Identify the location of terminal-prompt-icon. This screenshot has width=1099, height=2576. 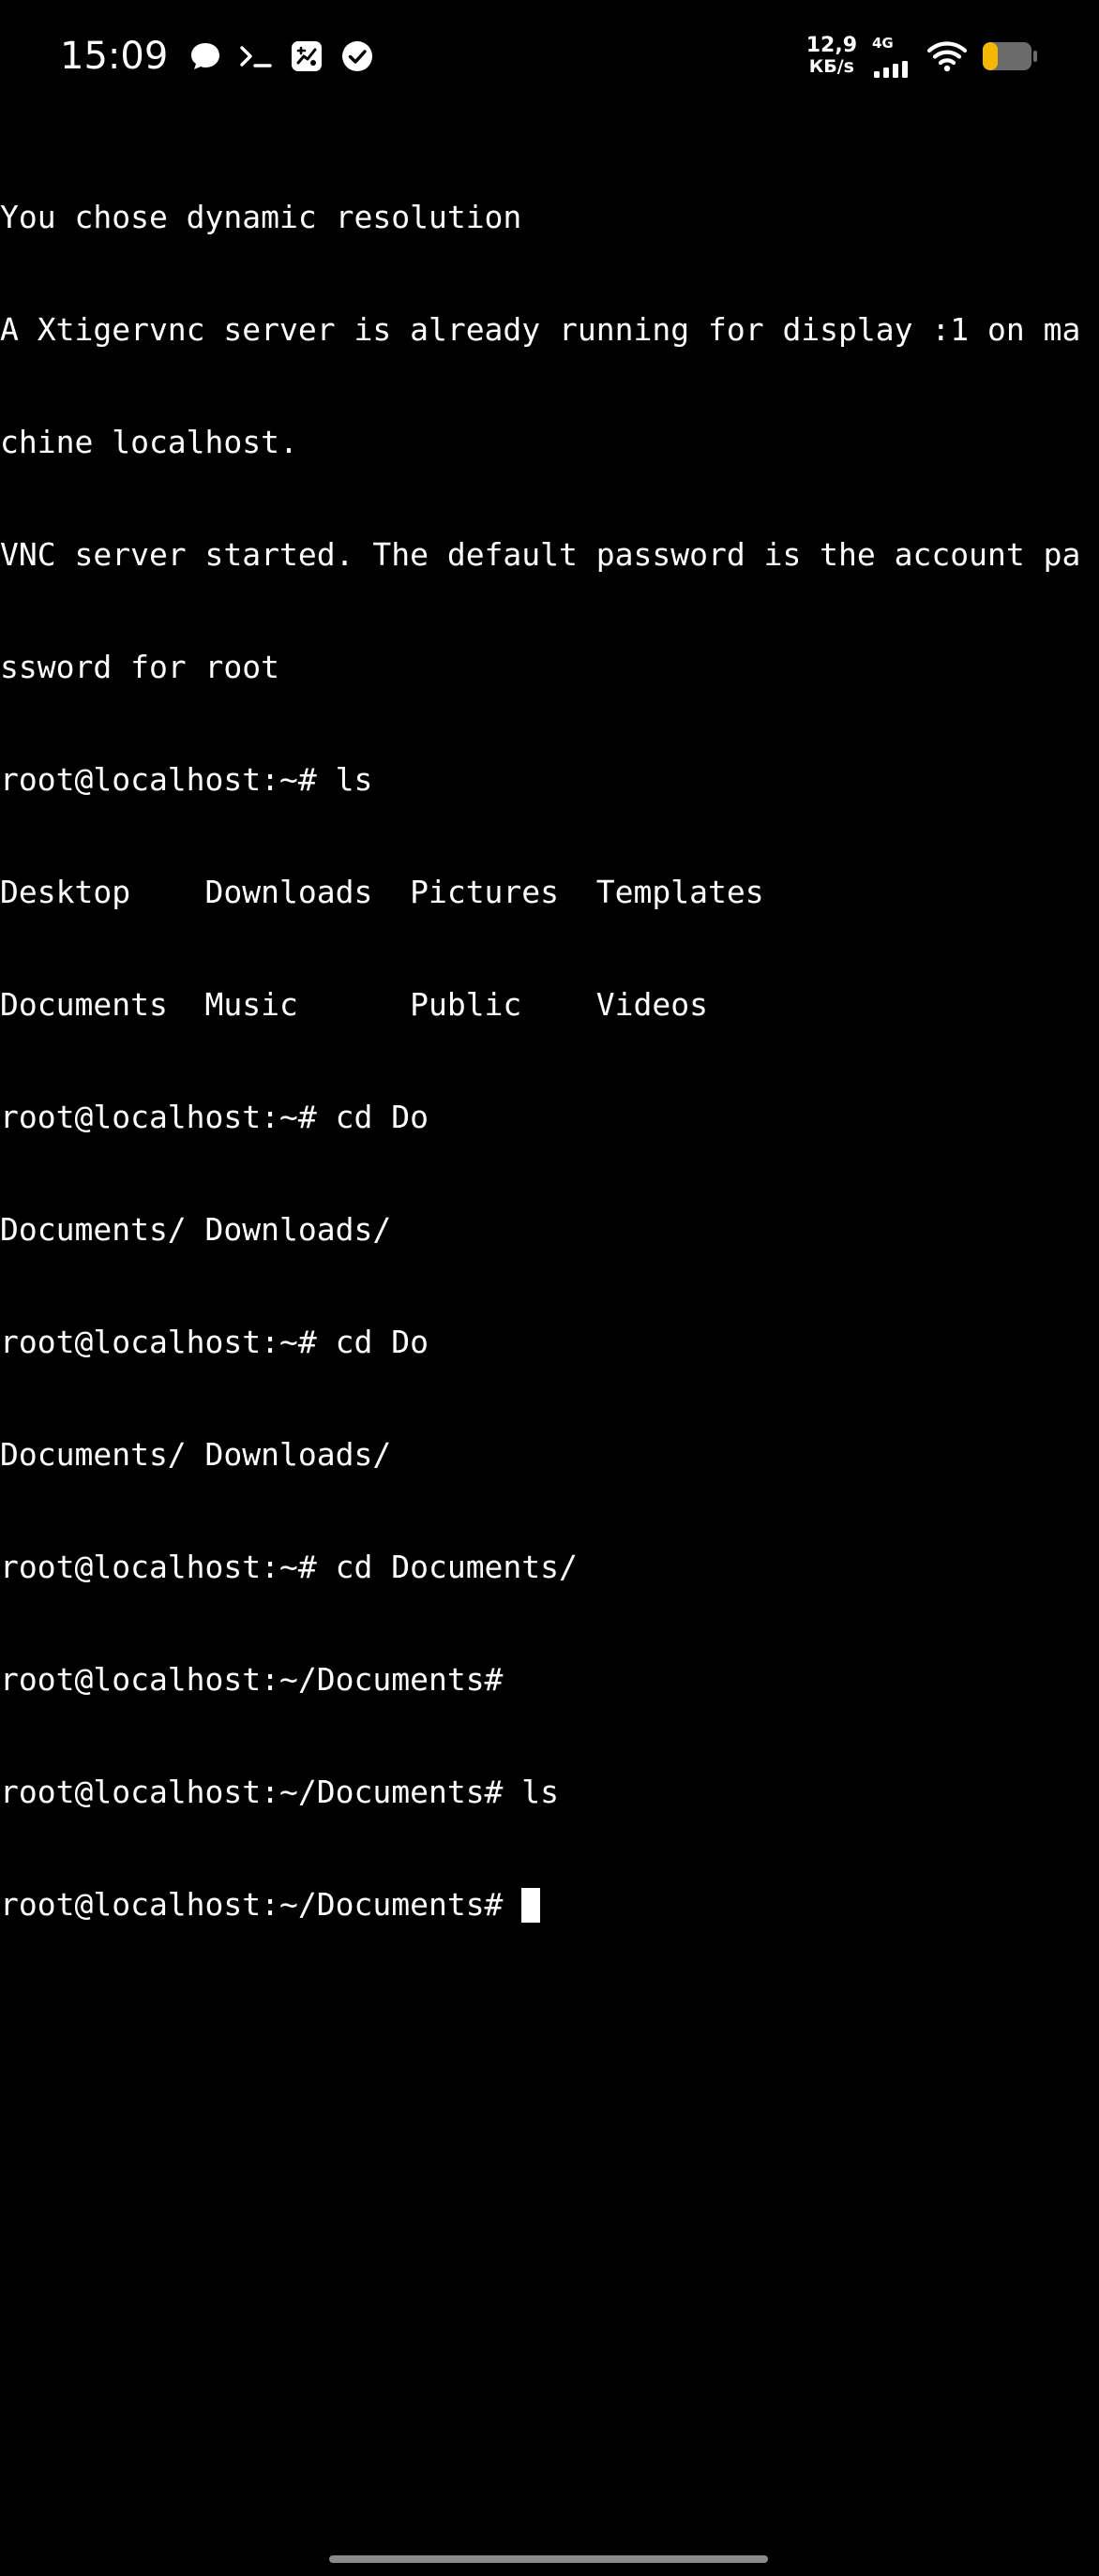
(256, 56).